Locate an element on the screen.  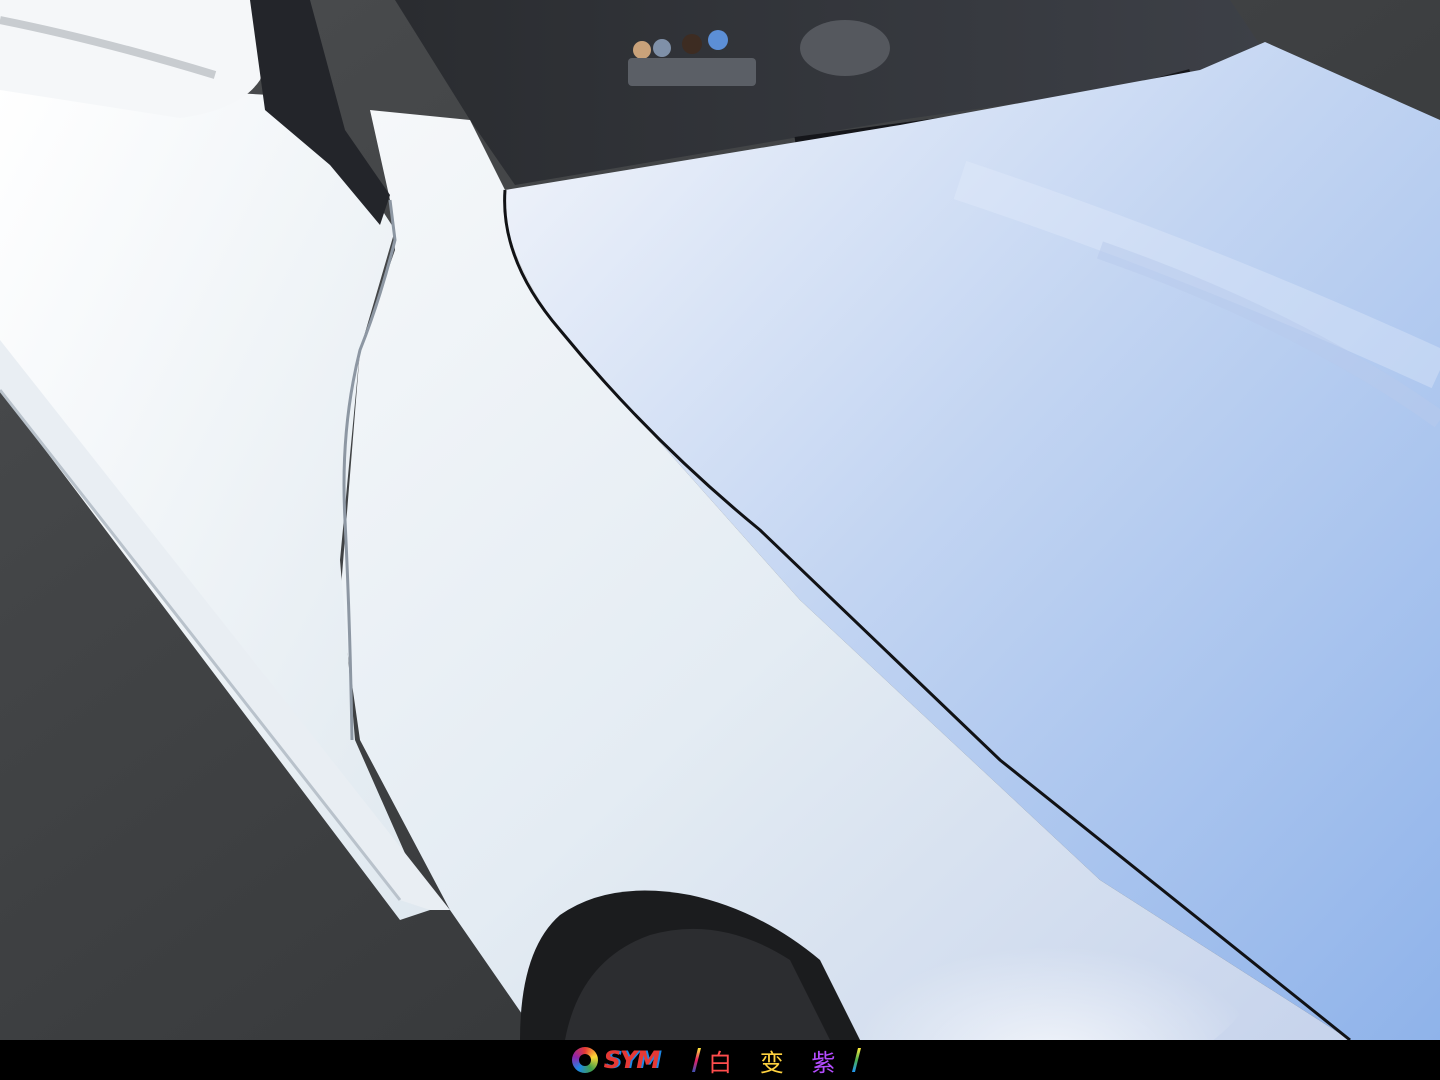
tagline-char-3: 紫 is located at coordinates (828, 1062).